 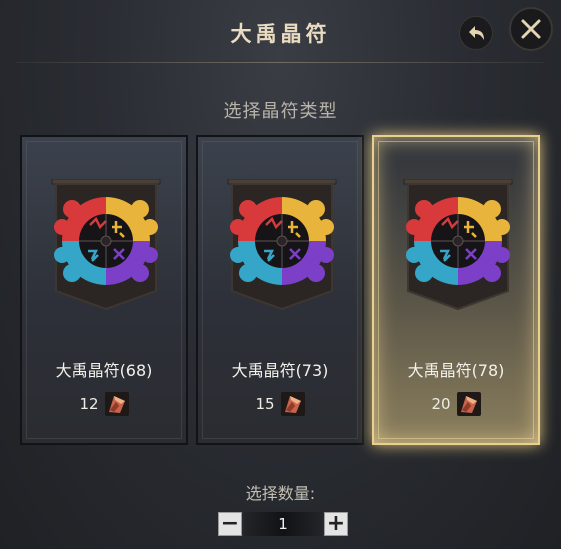 I want to click on talisman-name: 大禹晶符(78), so click(x=456, y=370).